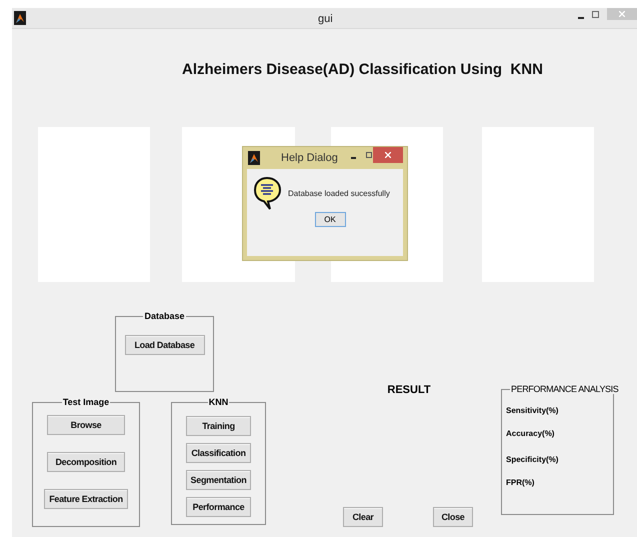 This screenshot has width=637, height=537. I want to click on result-label: RESULT, so click(409, 390).